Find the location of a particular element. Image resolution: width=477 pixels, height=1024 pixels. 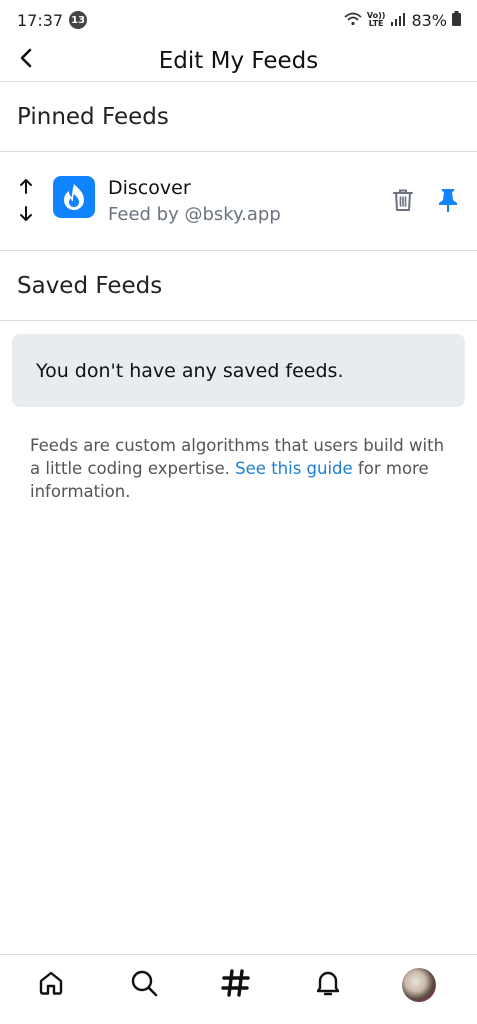

status-time: 17:37 is located at coordinates (40, 20).